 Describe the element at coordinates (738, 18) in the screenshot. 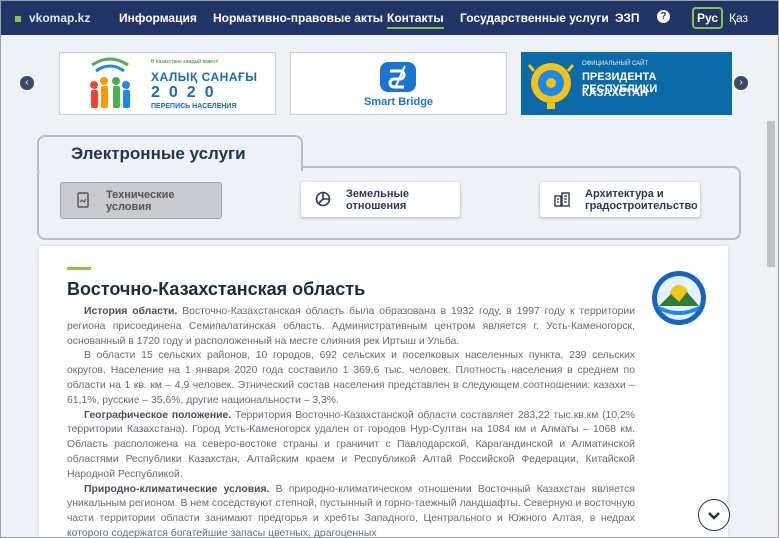

I see `lang-kz-button: Қаз` at that location.